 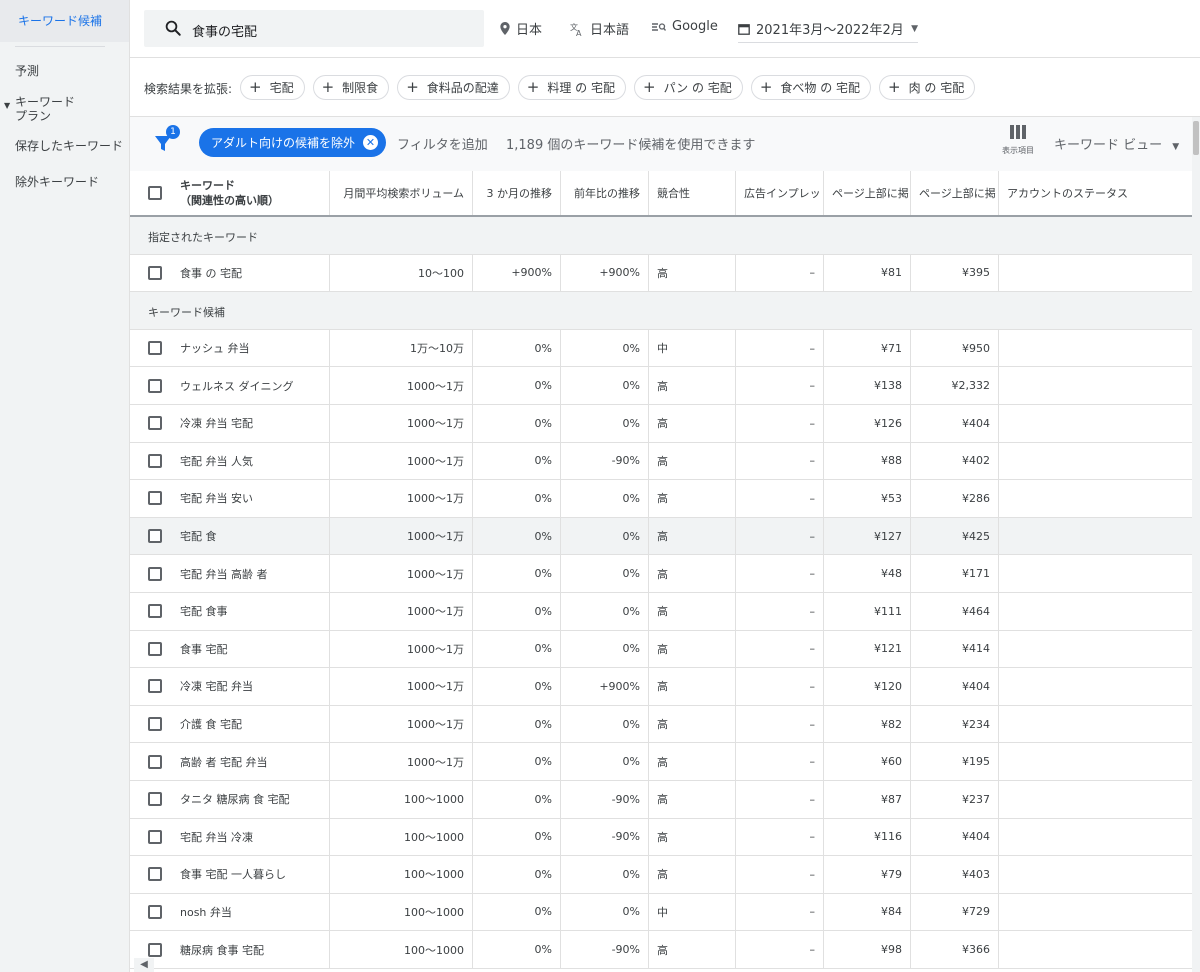 What do you see at coordinates (1018, 150) in the screenshot?
I see `columns-label: 表示項目` at bounding box center [1018, 150].